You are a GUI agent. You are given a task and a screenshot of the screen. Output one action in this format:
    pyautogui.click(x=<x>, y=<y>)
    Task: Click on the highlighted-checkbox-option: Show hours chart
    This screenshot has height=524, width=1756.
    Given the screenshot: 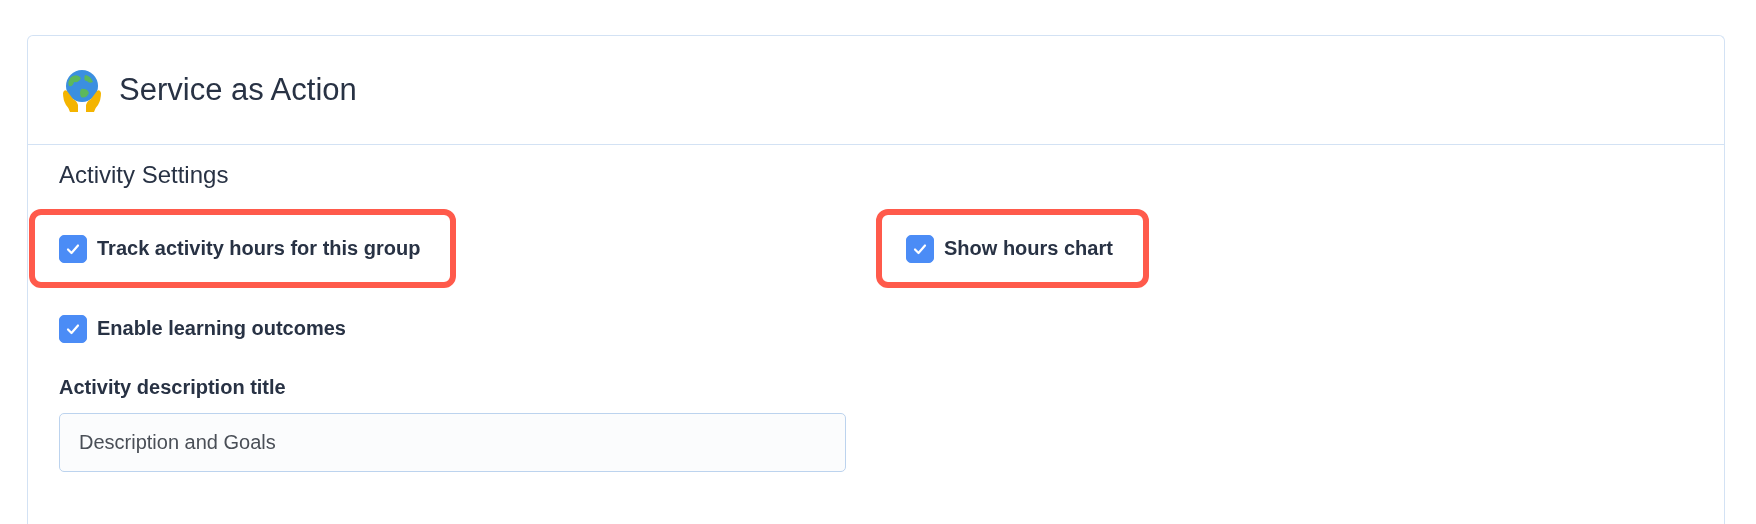 What is the action you would take?
    pyautogui.click(x=1012, y=248)
    